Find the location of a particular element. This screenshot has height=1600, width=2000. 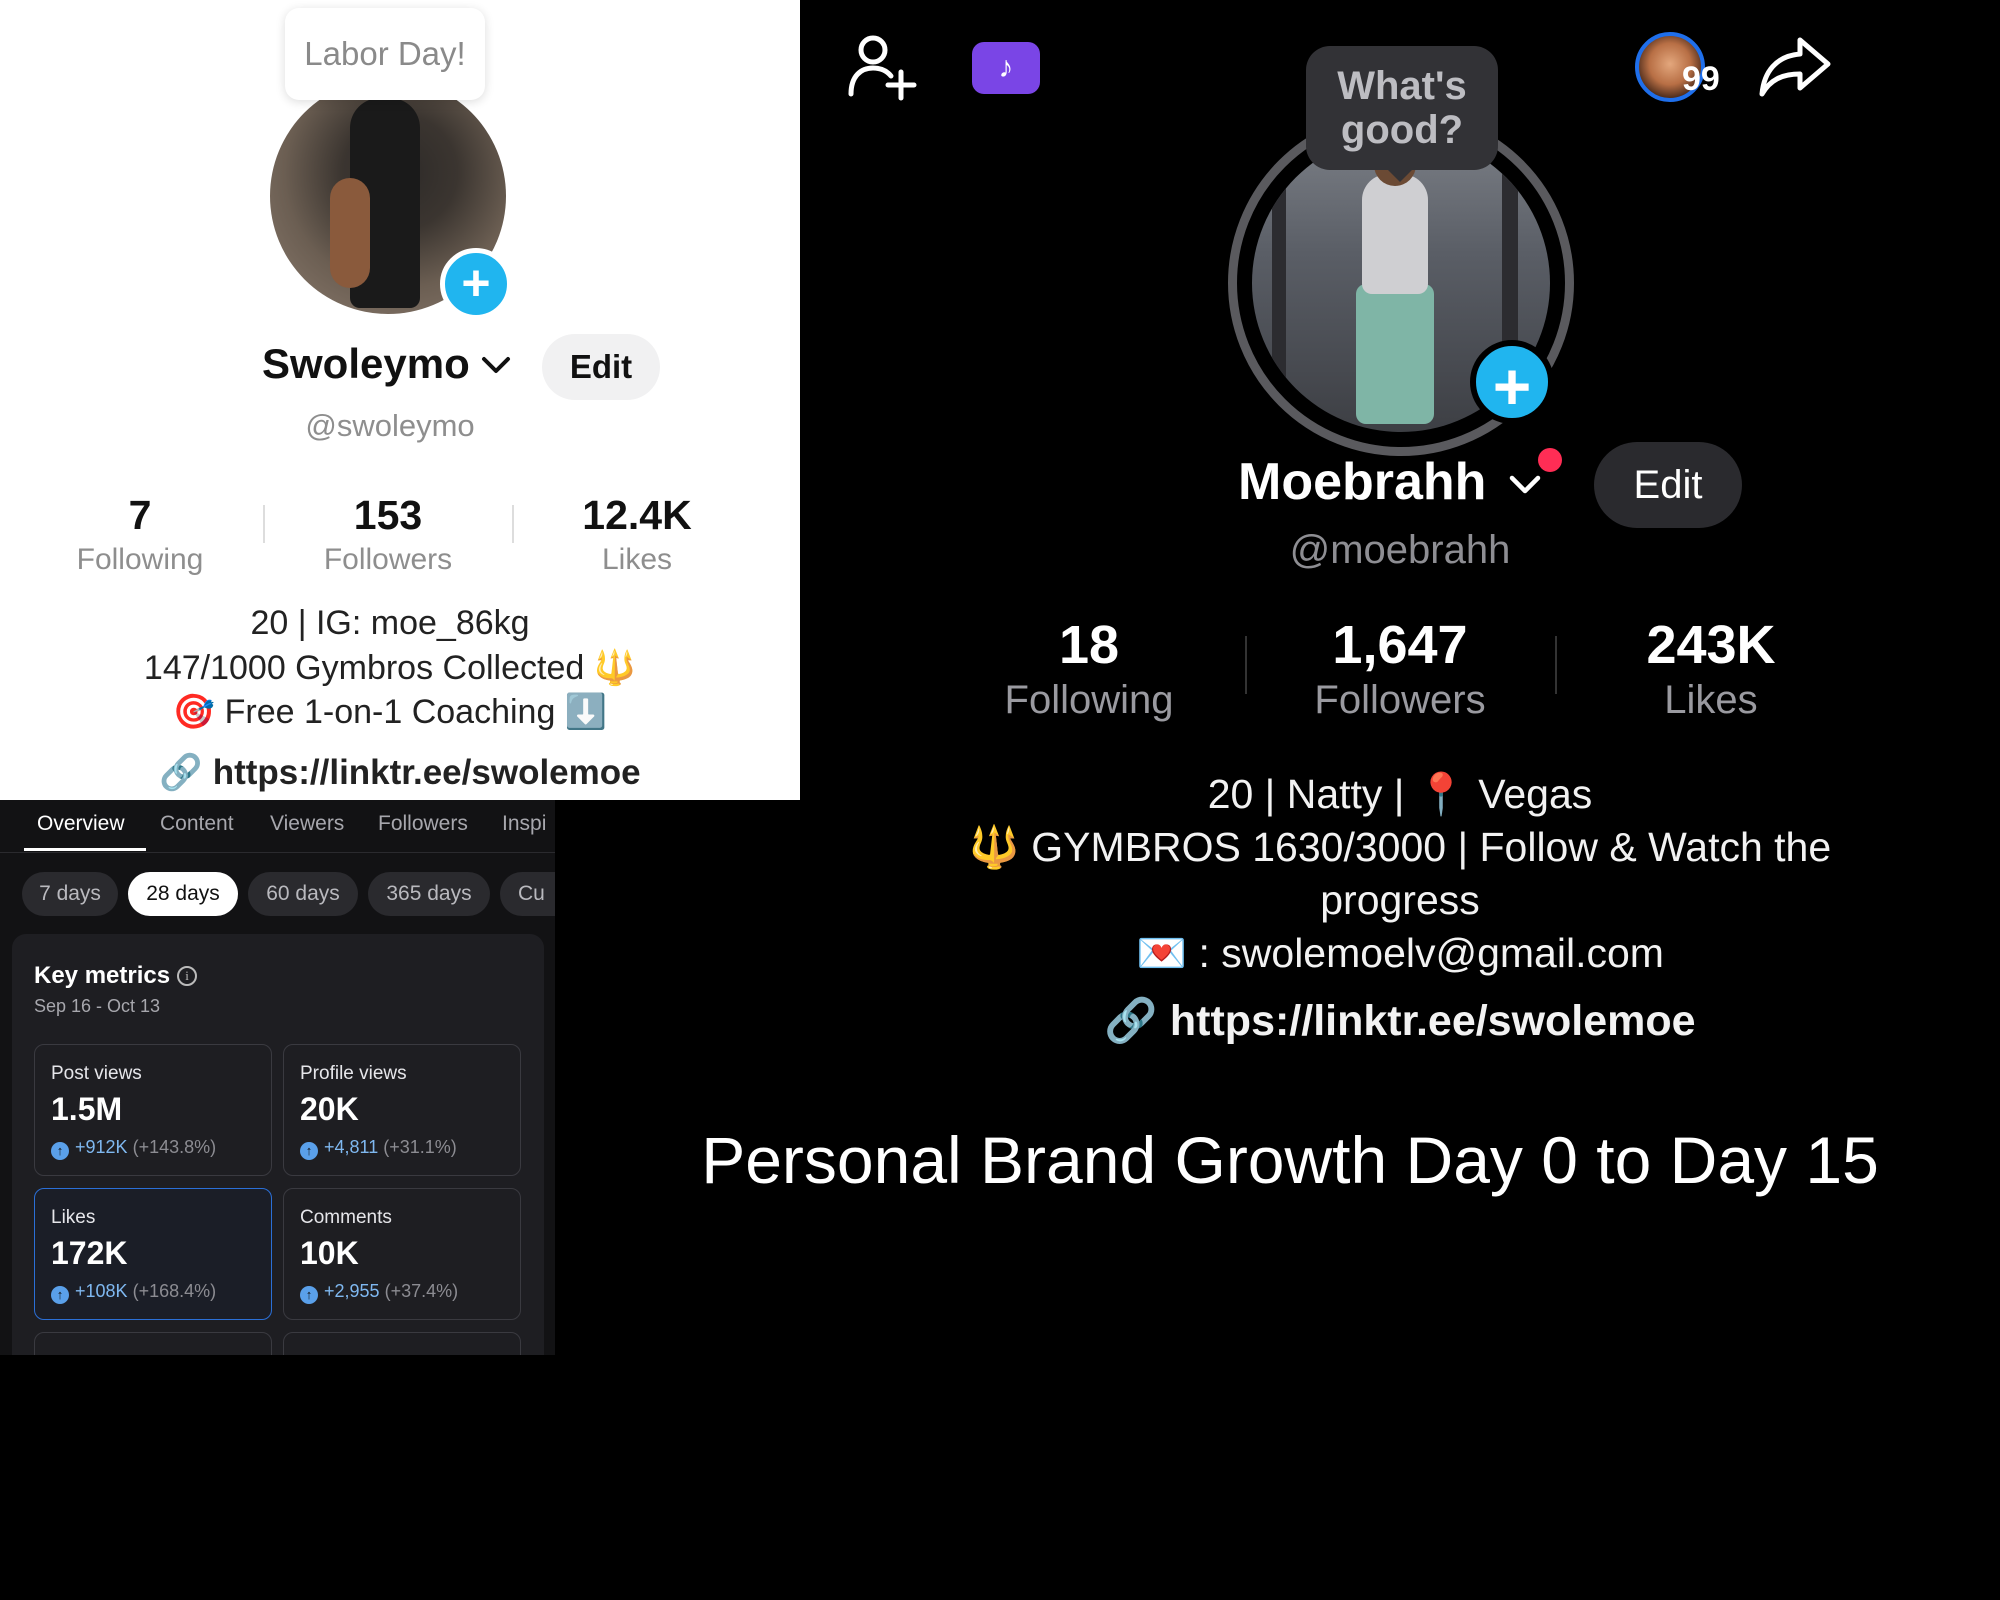

notification-count: 99 is located at coordinates (1701, 79).